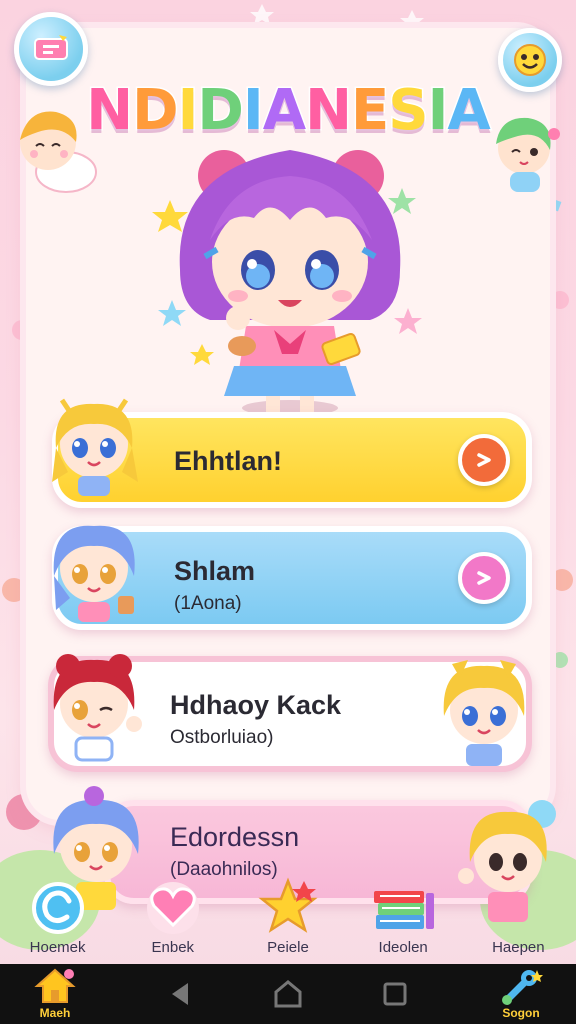  I want to click on system-right-label: Sogon, so click(521, 1013).